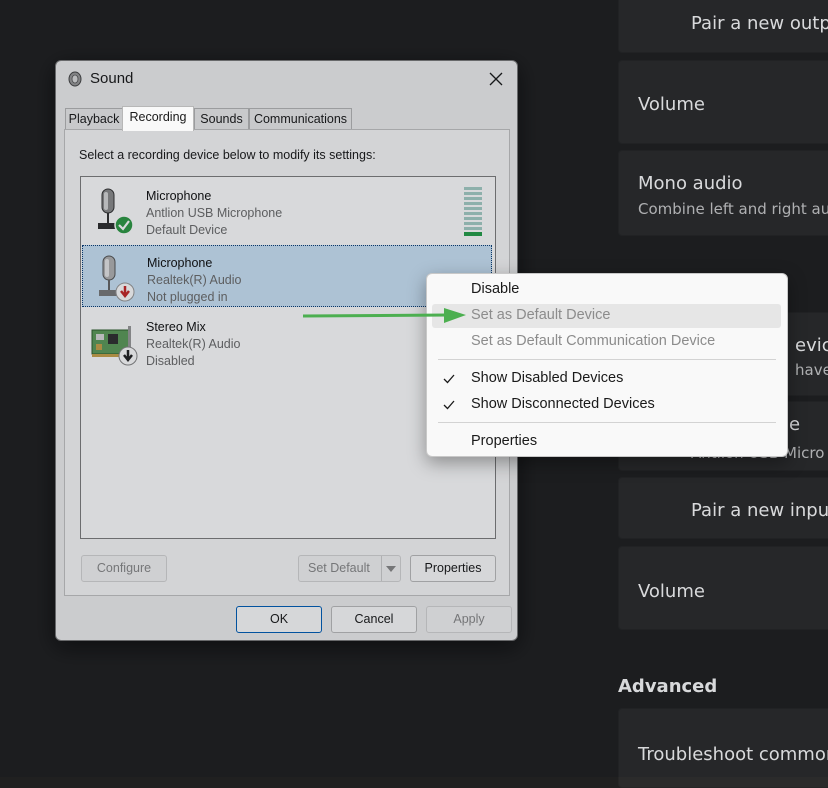  Describe the element at coordinates (563, 404) in the screenshot. I see `menu-item-label: Show Disconnected Devices` at that location.